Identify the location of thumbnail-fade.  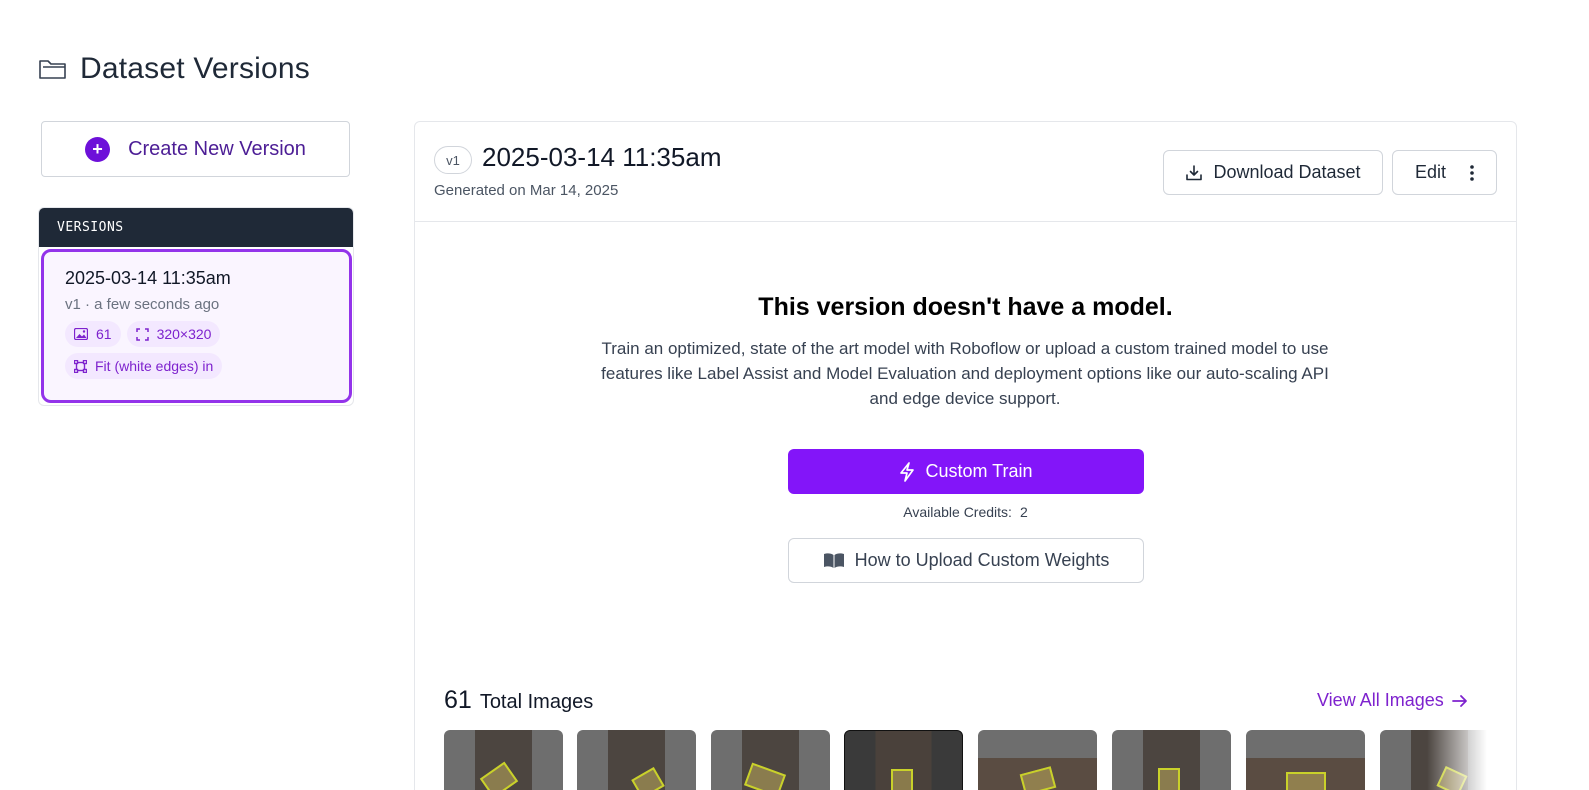
(1457, 760).